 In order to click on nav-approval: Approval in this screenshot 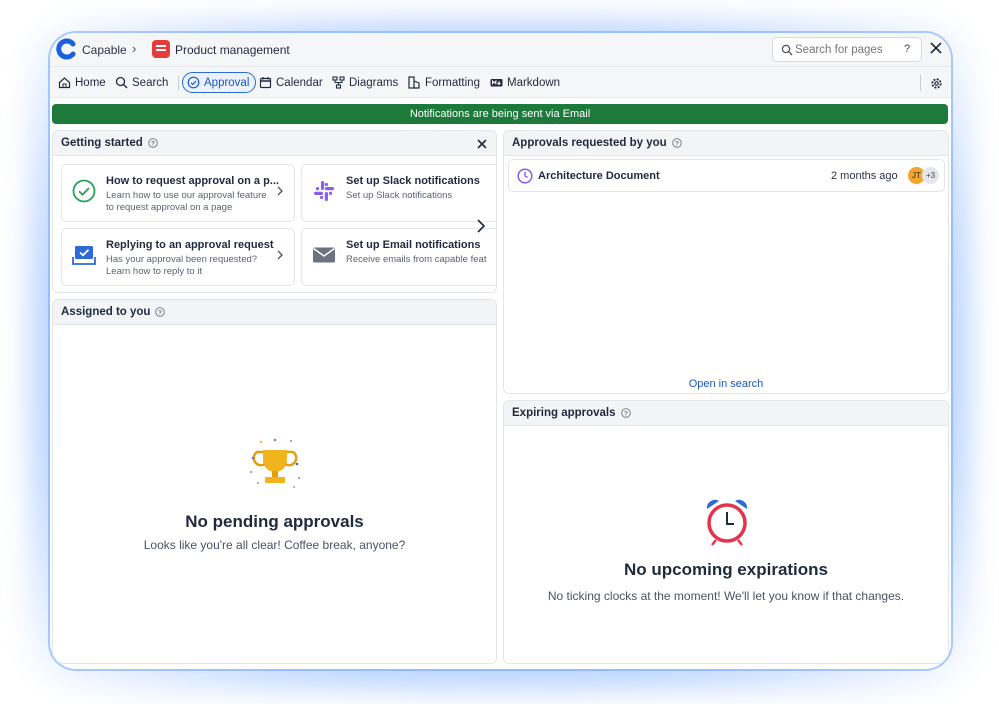, I will do `click(219, 82)`.